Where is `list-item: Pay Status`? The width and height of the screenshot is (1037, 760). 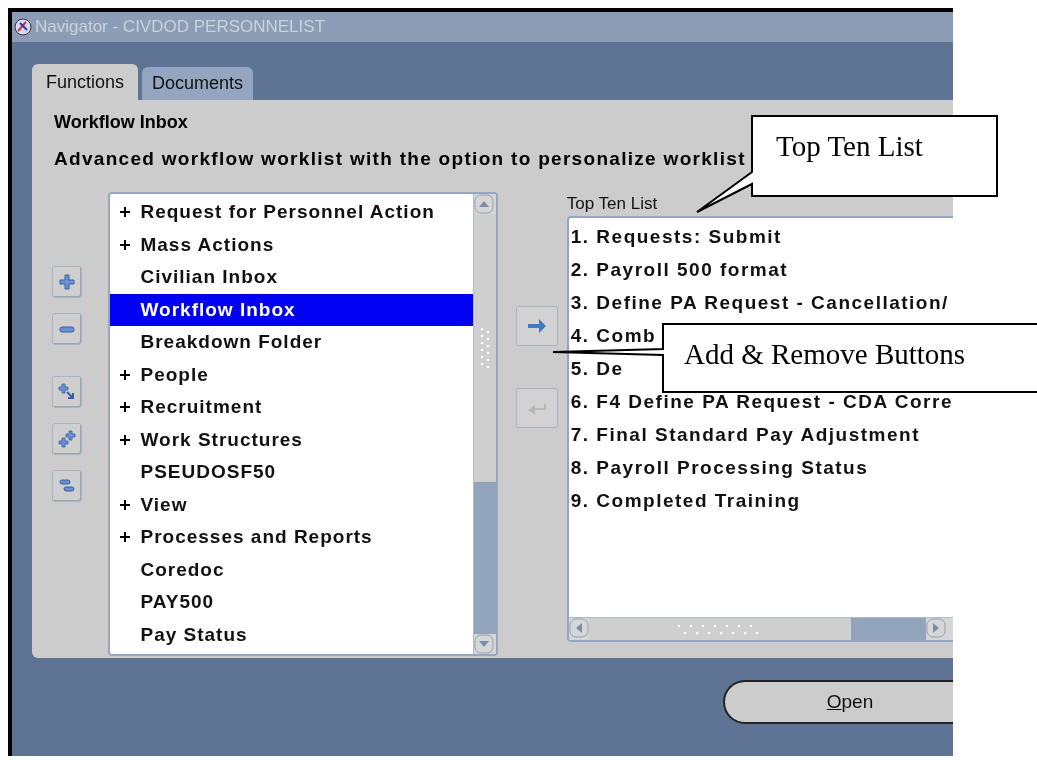
list-item: Pay Status is located at coordinates (292, 634).